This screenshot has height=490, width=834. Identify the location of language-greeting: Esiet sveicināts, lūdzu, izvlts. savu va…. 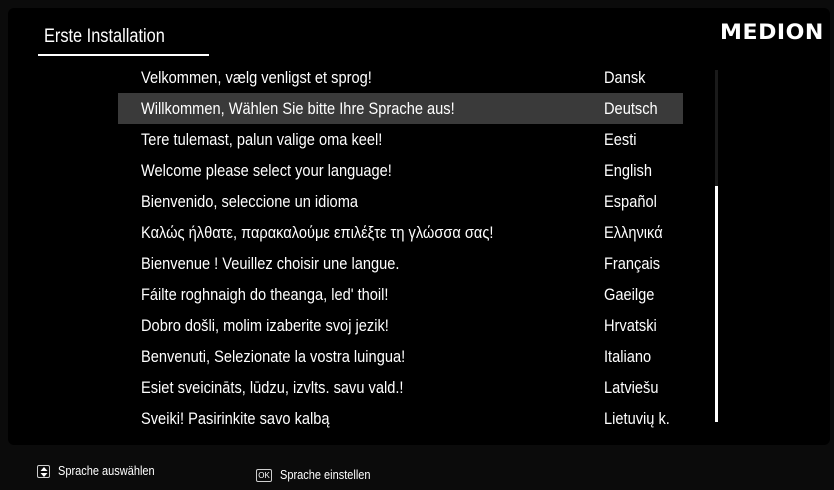
(272, 387).